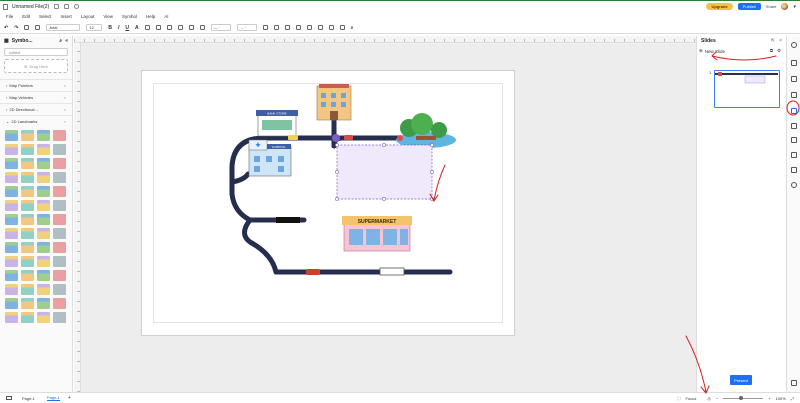  What do you see at coordinates (747, 89) in the screenshot?
I see `slide-thumbnail` at bounding box center [747, 89].